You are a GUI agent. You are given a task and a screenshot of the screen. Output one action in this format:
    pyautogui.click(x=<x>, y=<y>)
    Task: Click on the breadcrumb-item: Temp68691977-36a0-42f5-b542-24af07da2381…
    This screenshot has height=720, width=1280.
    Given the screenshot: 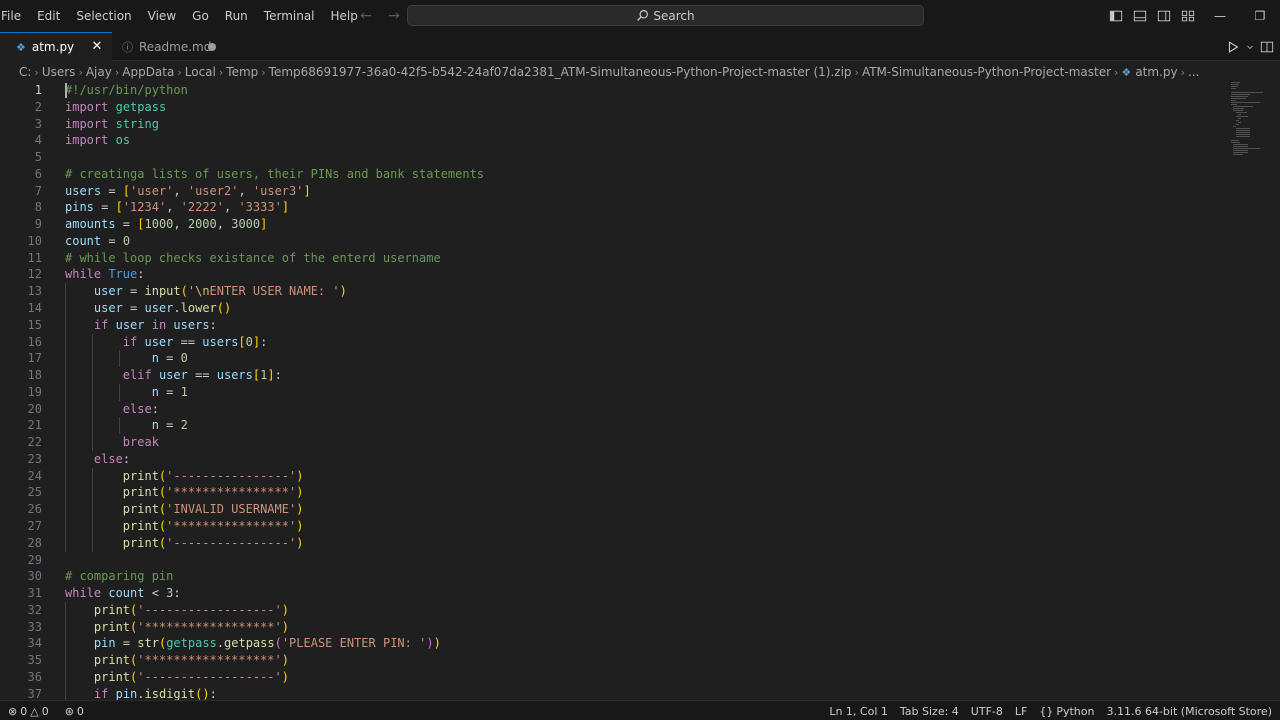 What is the action you would take?
    pyautogui.click(x=560, y=72)
    